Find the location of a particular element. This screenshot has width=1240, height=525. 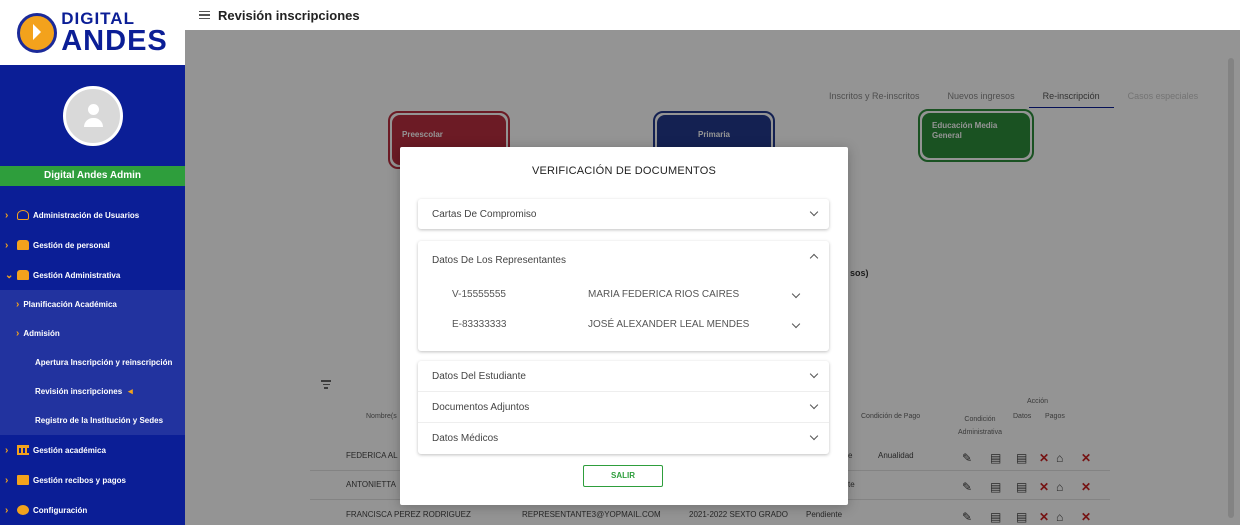

sidebar-item-label: Gestión Administrativa is located at coordinates (77, 275).